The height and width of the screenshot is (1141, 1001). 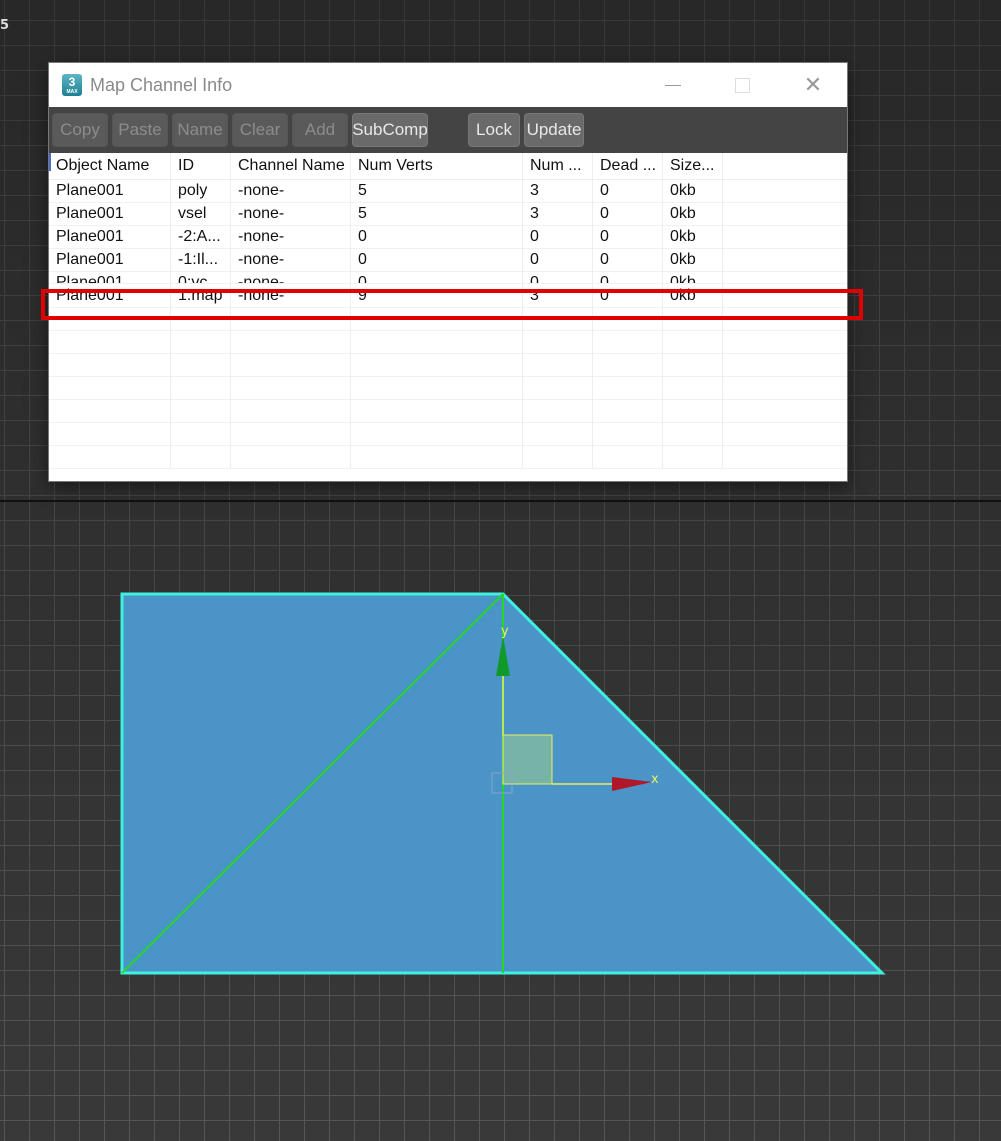 I want to click on gizmo-y-label: y, so click(x=505, y=631).